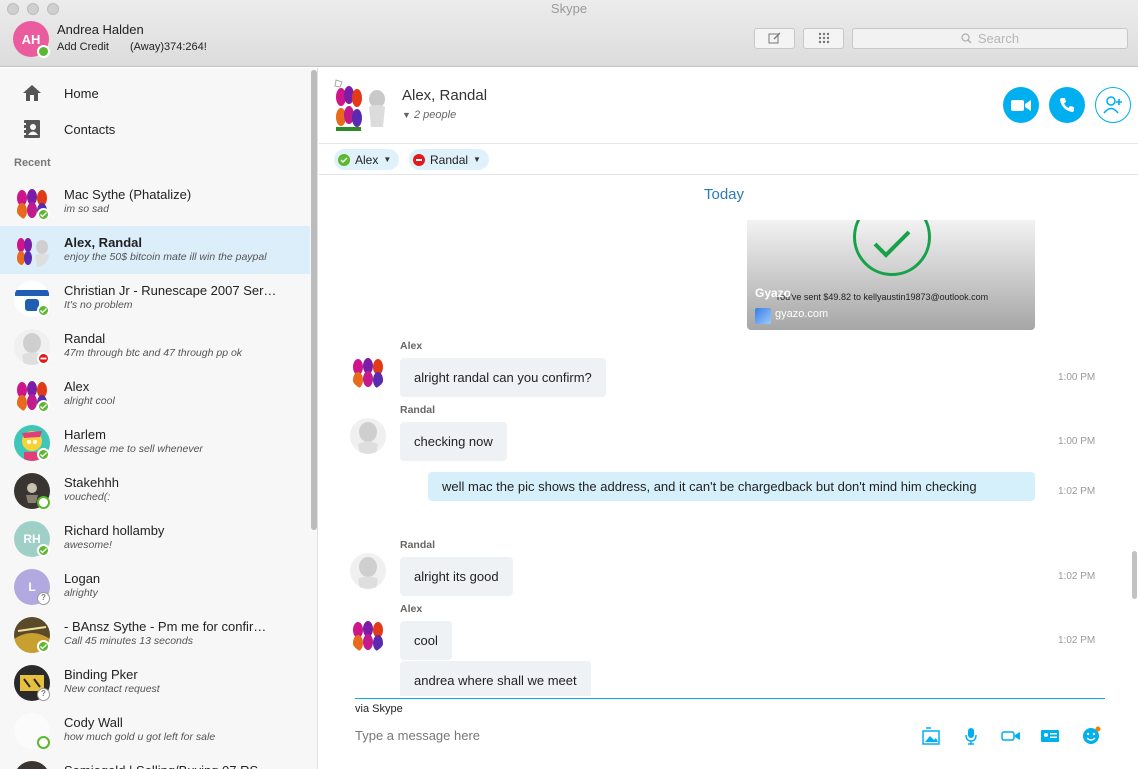 Image resolution: width=1138 pixels, height=769 pixels. Describe the element at coordinates (418, 410) in the screenshot. I see `message-sender: Randal` at that location.